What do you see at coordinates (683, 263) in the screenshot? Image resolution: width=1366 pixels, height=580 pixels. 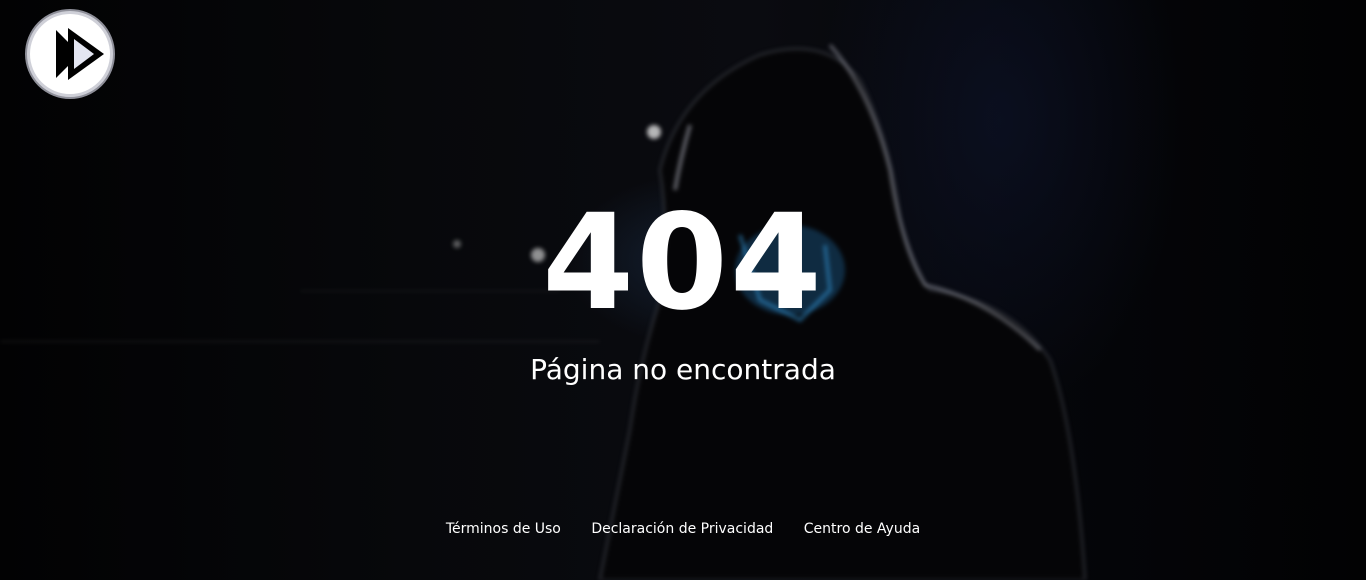 I see `error-code: 404` at bounding box center [683, 263].